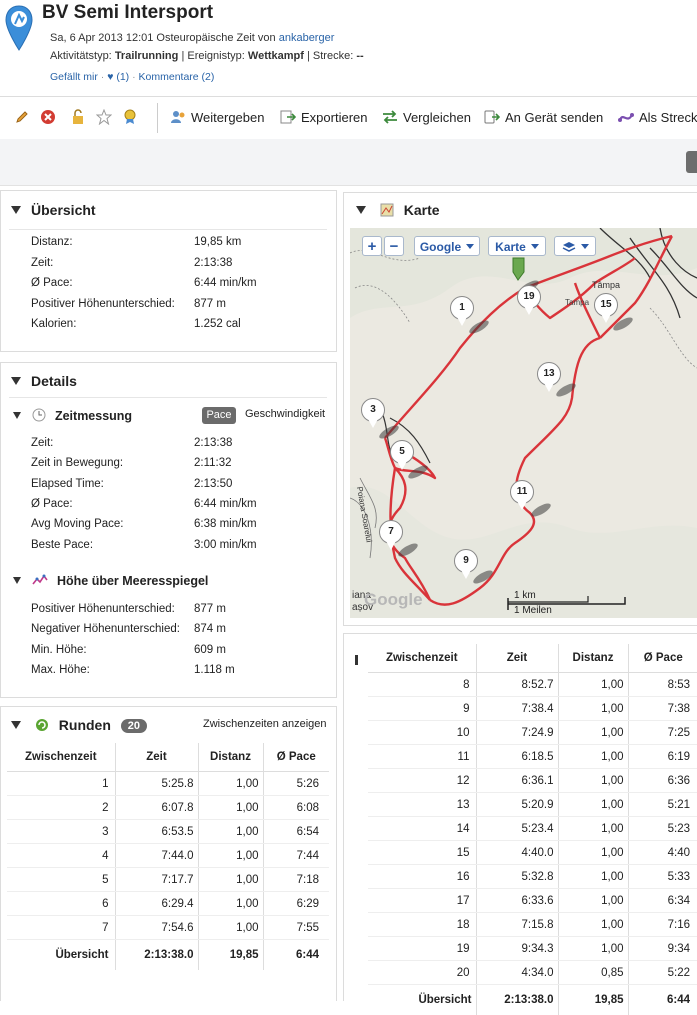 This screenshot has width=697, height=1015. What do you see at coordinates (522, 492) in the screenshot?
I see `lap-marker-11: 11` at bounding box center [522, 492].